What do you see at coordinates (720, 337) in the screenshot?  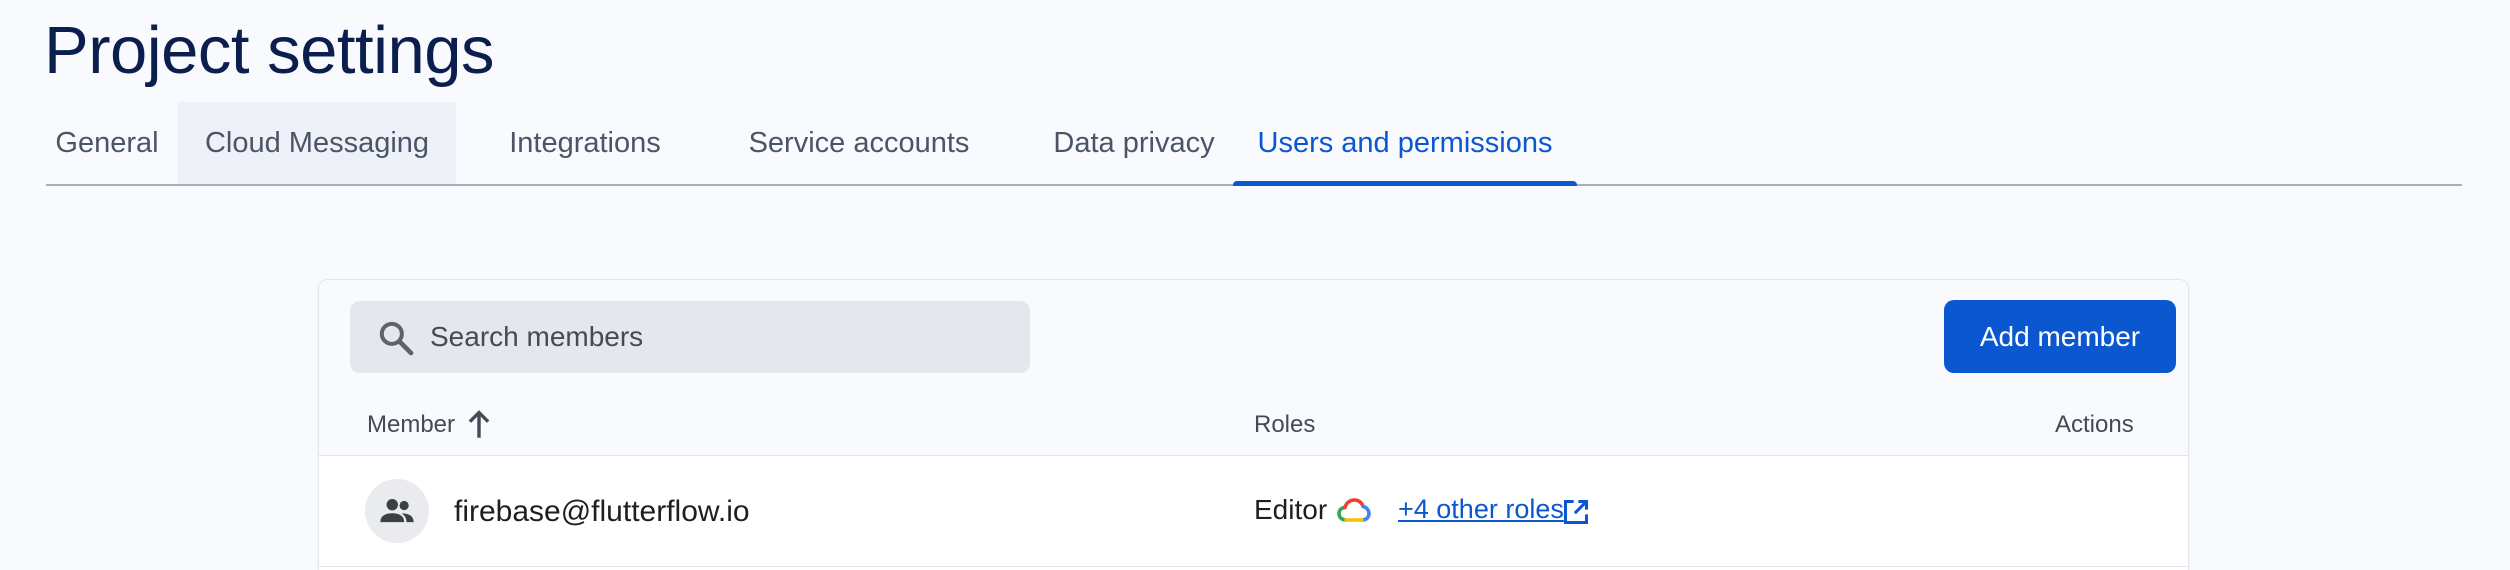 I see `search-input` at bounding box center [720, 337].